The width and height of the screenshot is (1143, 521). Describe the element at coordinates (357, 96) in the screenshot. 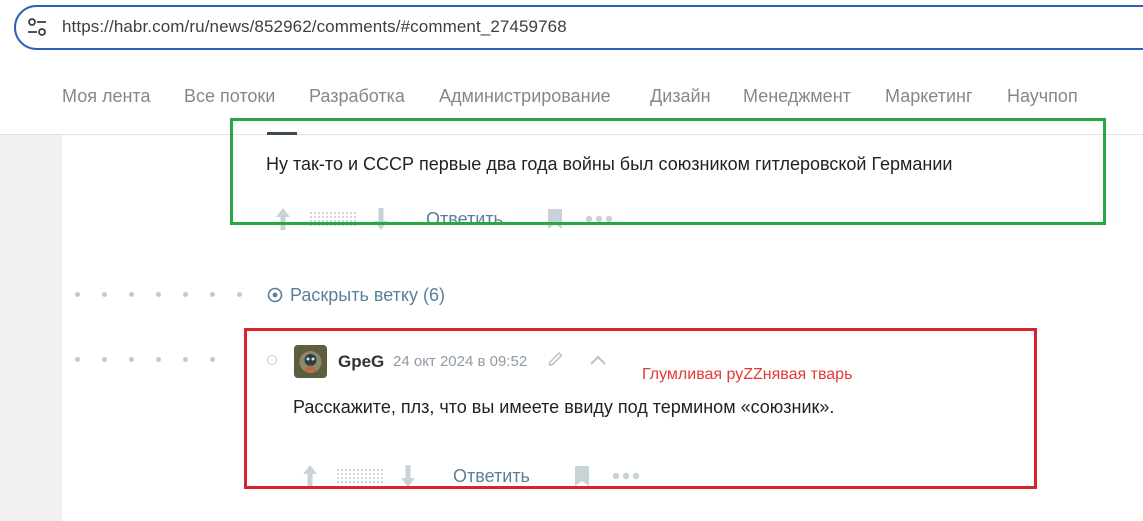

I see `nav-item-development: Разработка` at that location.